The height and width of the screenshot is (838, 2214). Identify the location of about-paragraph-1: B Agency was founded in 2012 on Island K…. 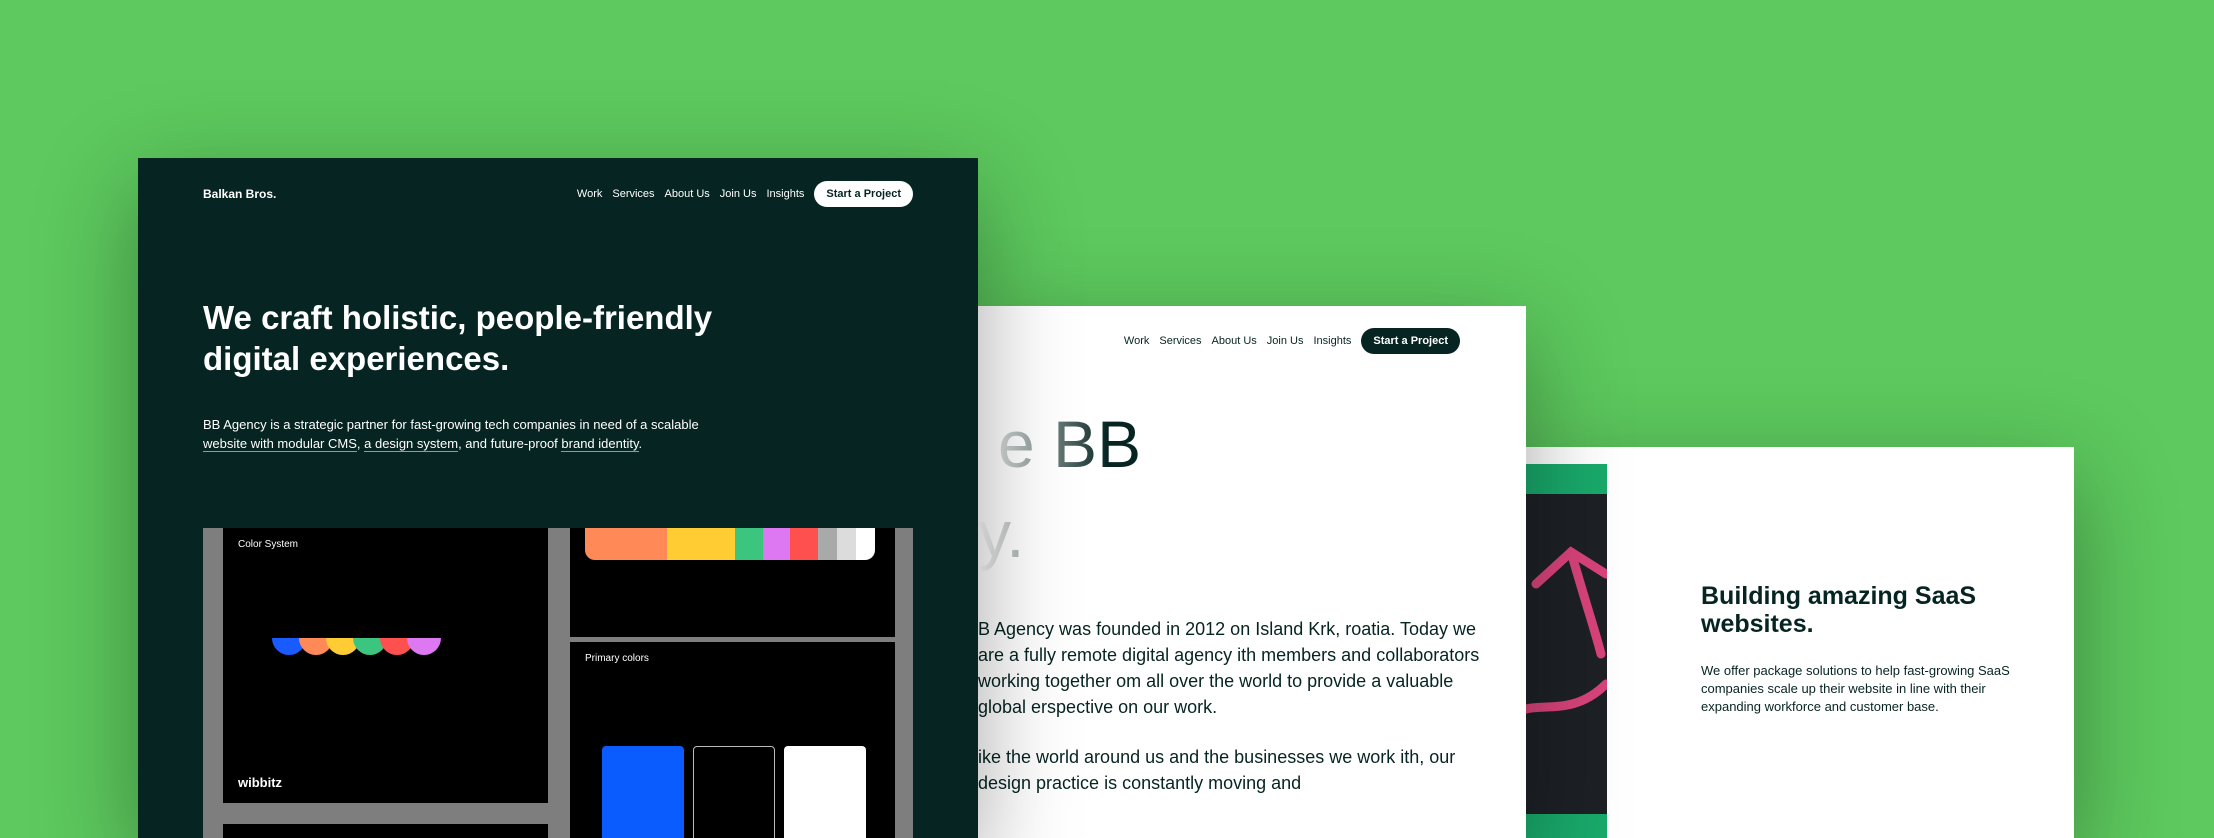
(1229, 668).